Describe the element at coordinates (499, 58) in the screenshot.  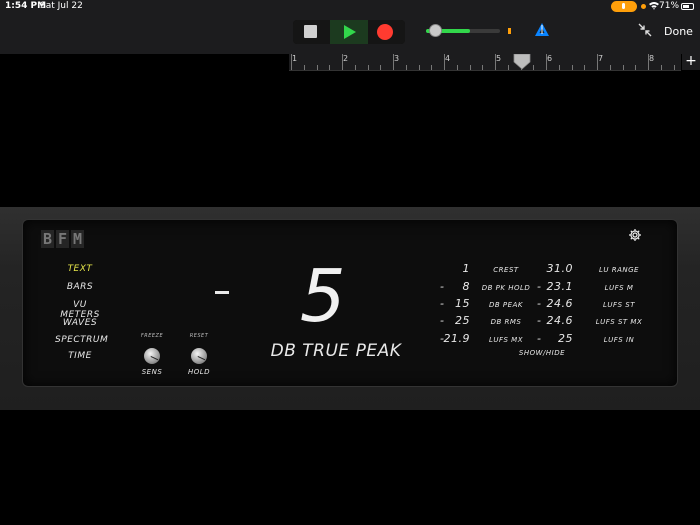
I see `ruler-bar-number: 5` at that location.